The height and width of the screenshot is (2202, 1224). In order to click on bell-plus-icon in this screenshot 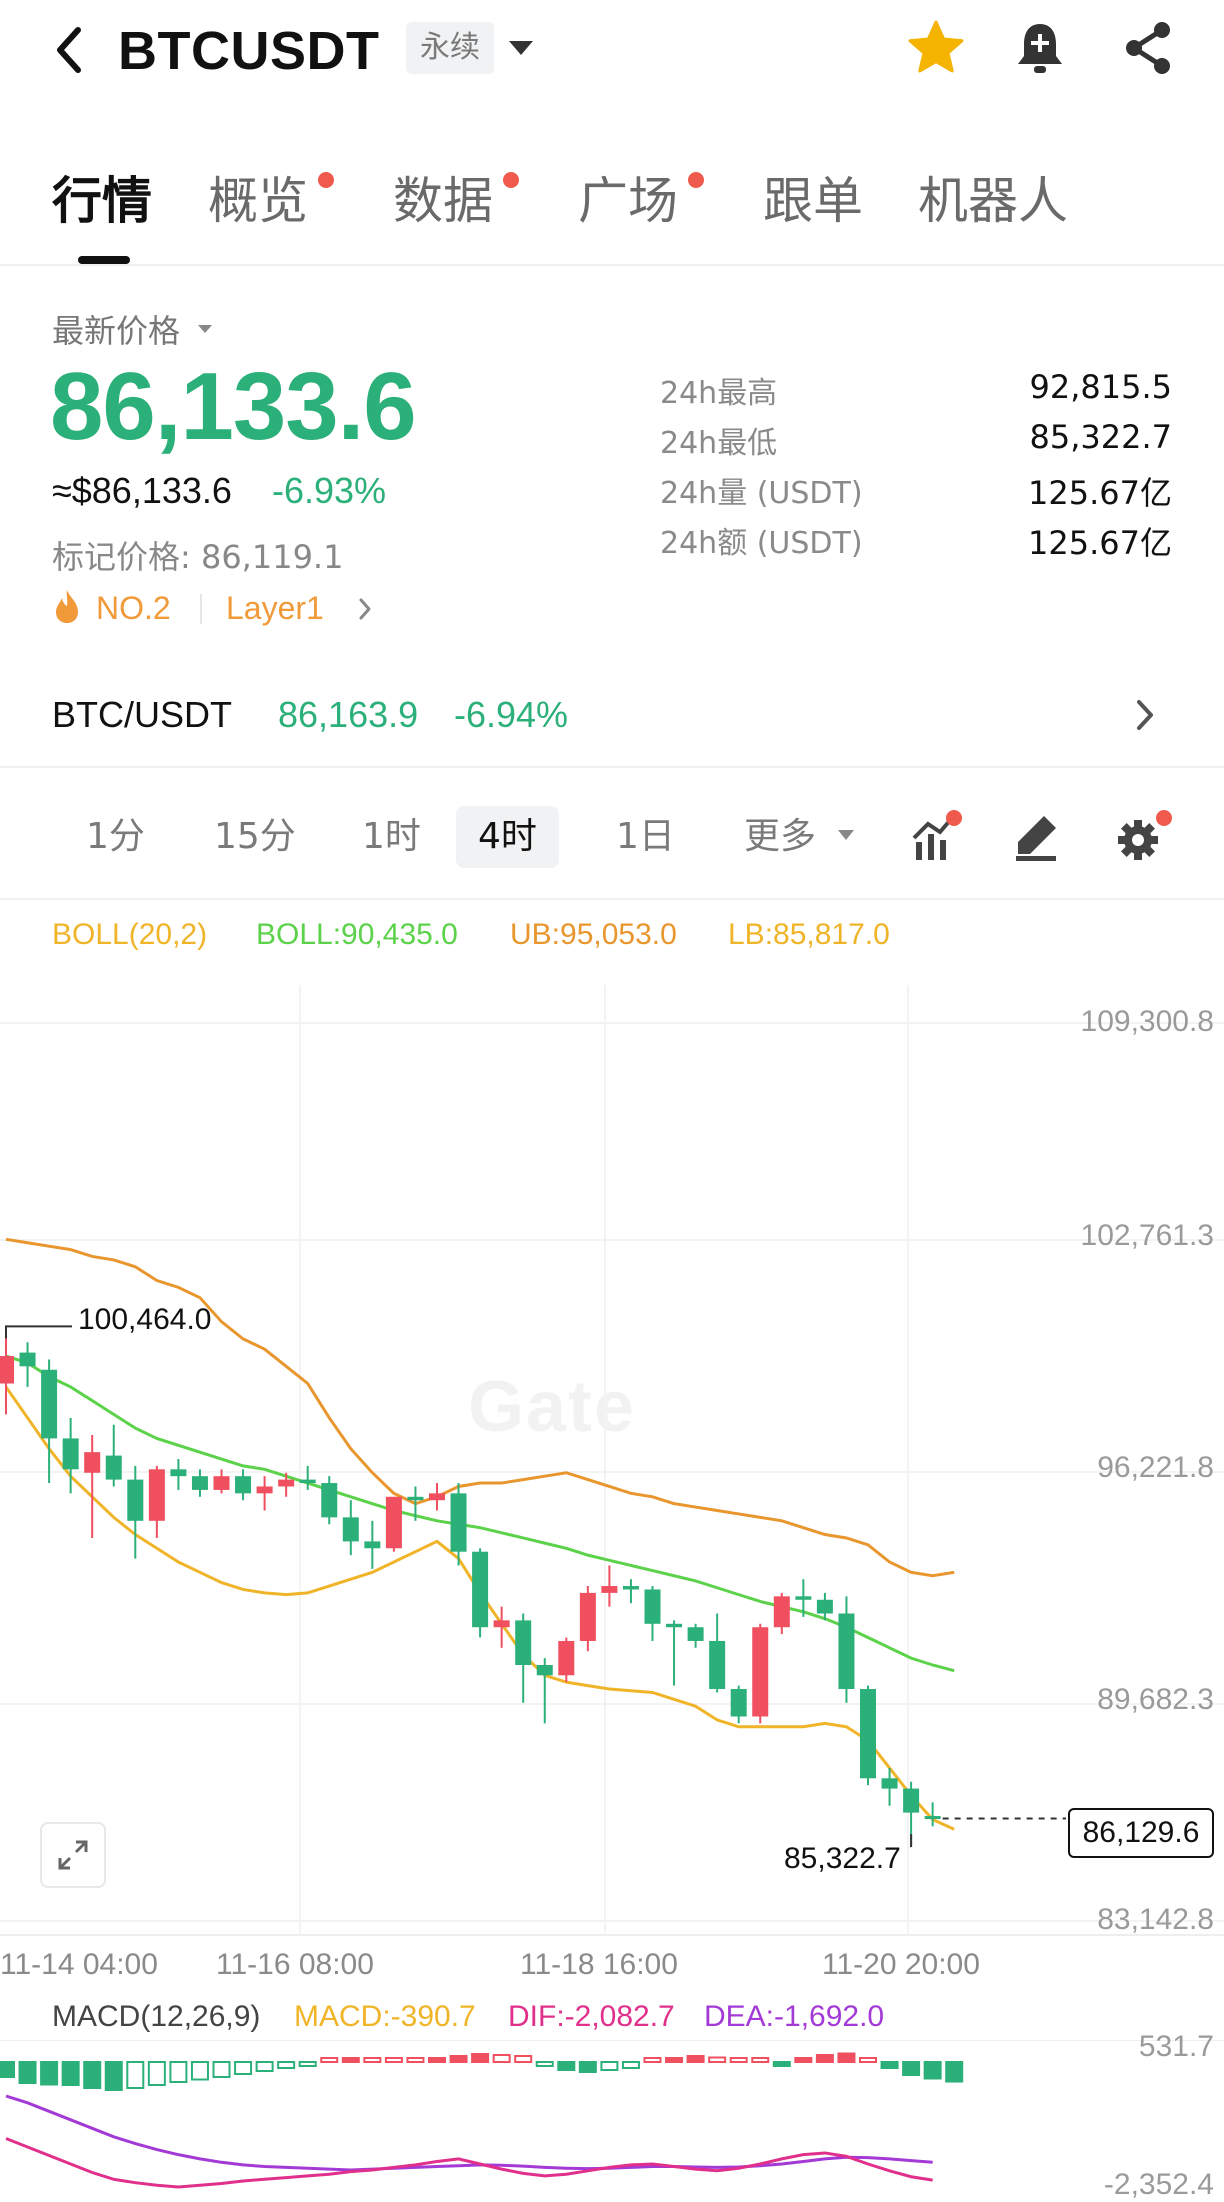, I will do `click(1040, 48)`.